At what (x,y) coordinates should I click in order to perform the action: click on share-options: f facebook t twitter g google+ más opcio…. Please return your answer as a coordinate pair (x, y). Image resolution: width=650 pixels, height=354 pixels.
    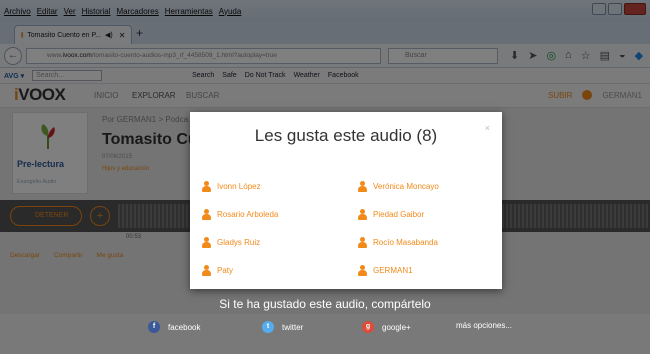
    Looking at the image, I should click on (325, 330).